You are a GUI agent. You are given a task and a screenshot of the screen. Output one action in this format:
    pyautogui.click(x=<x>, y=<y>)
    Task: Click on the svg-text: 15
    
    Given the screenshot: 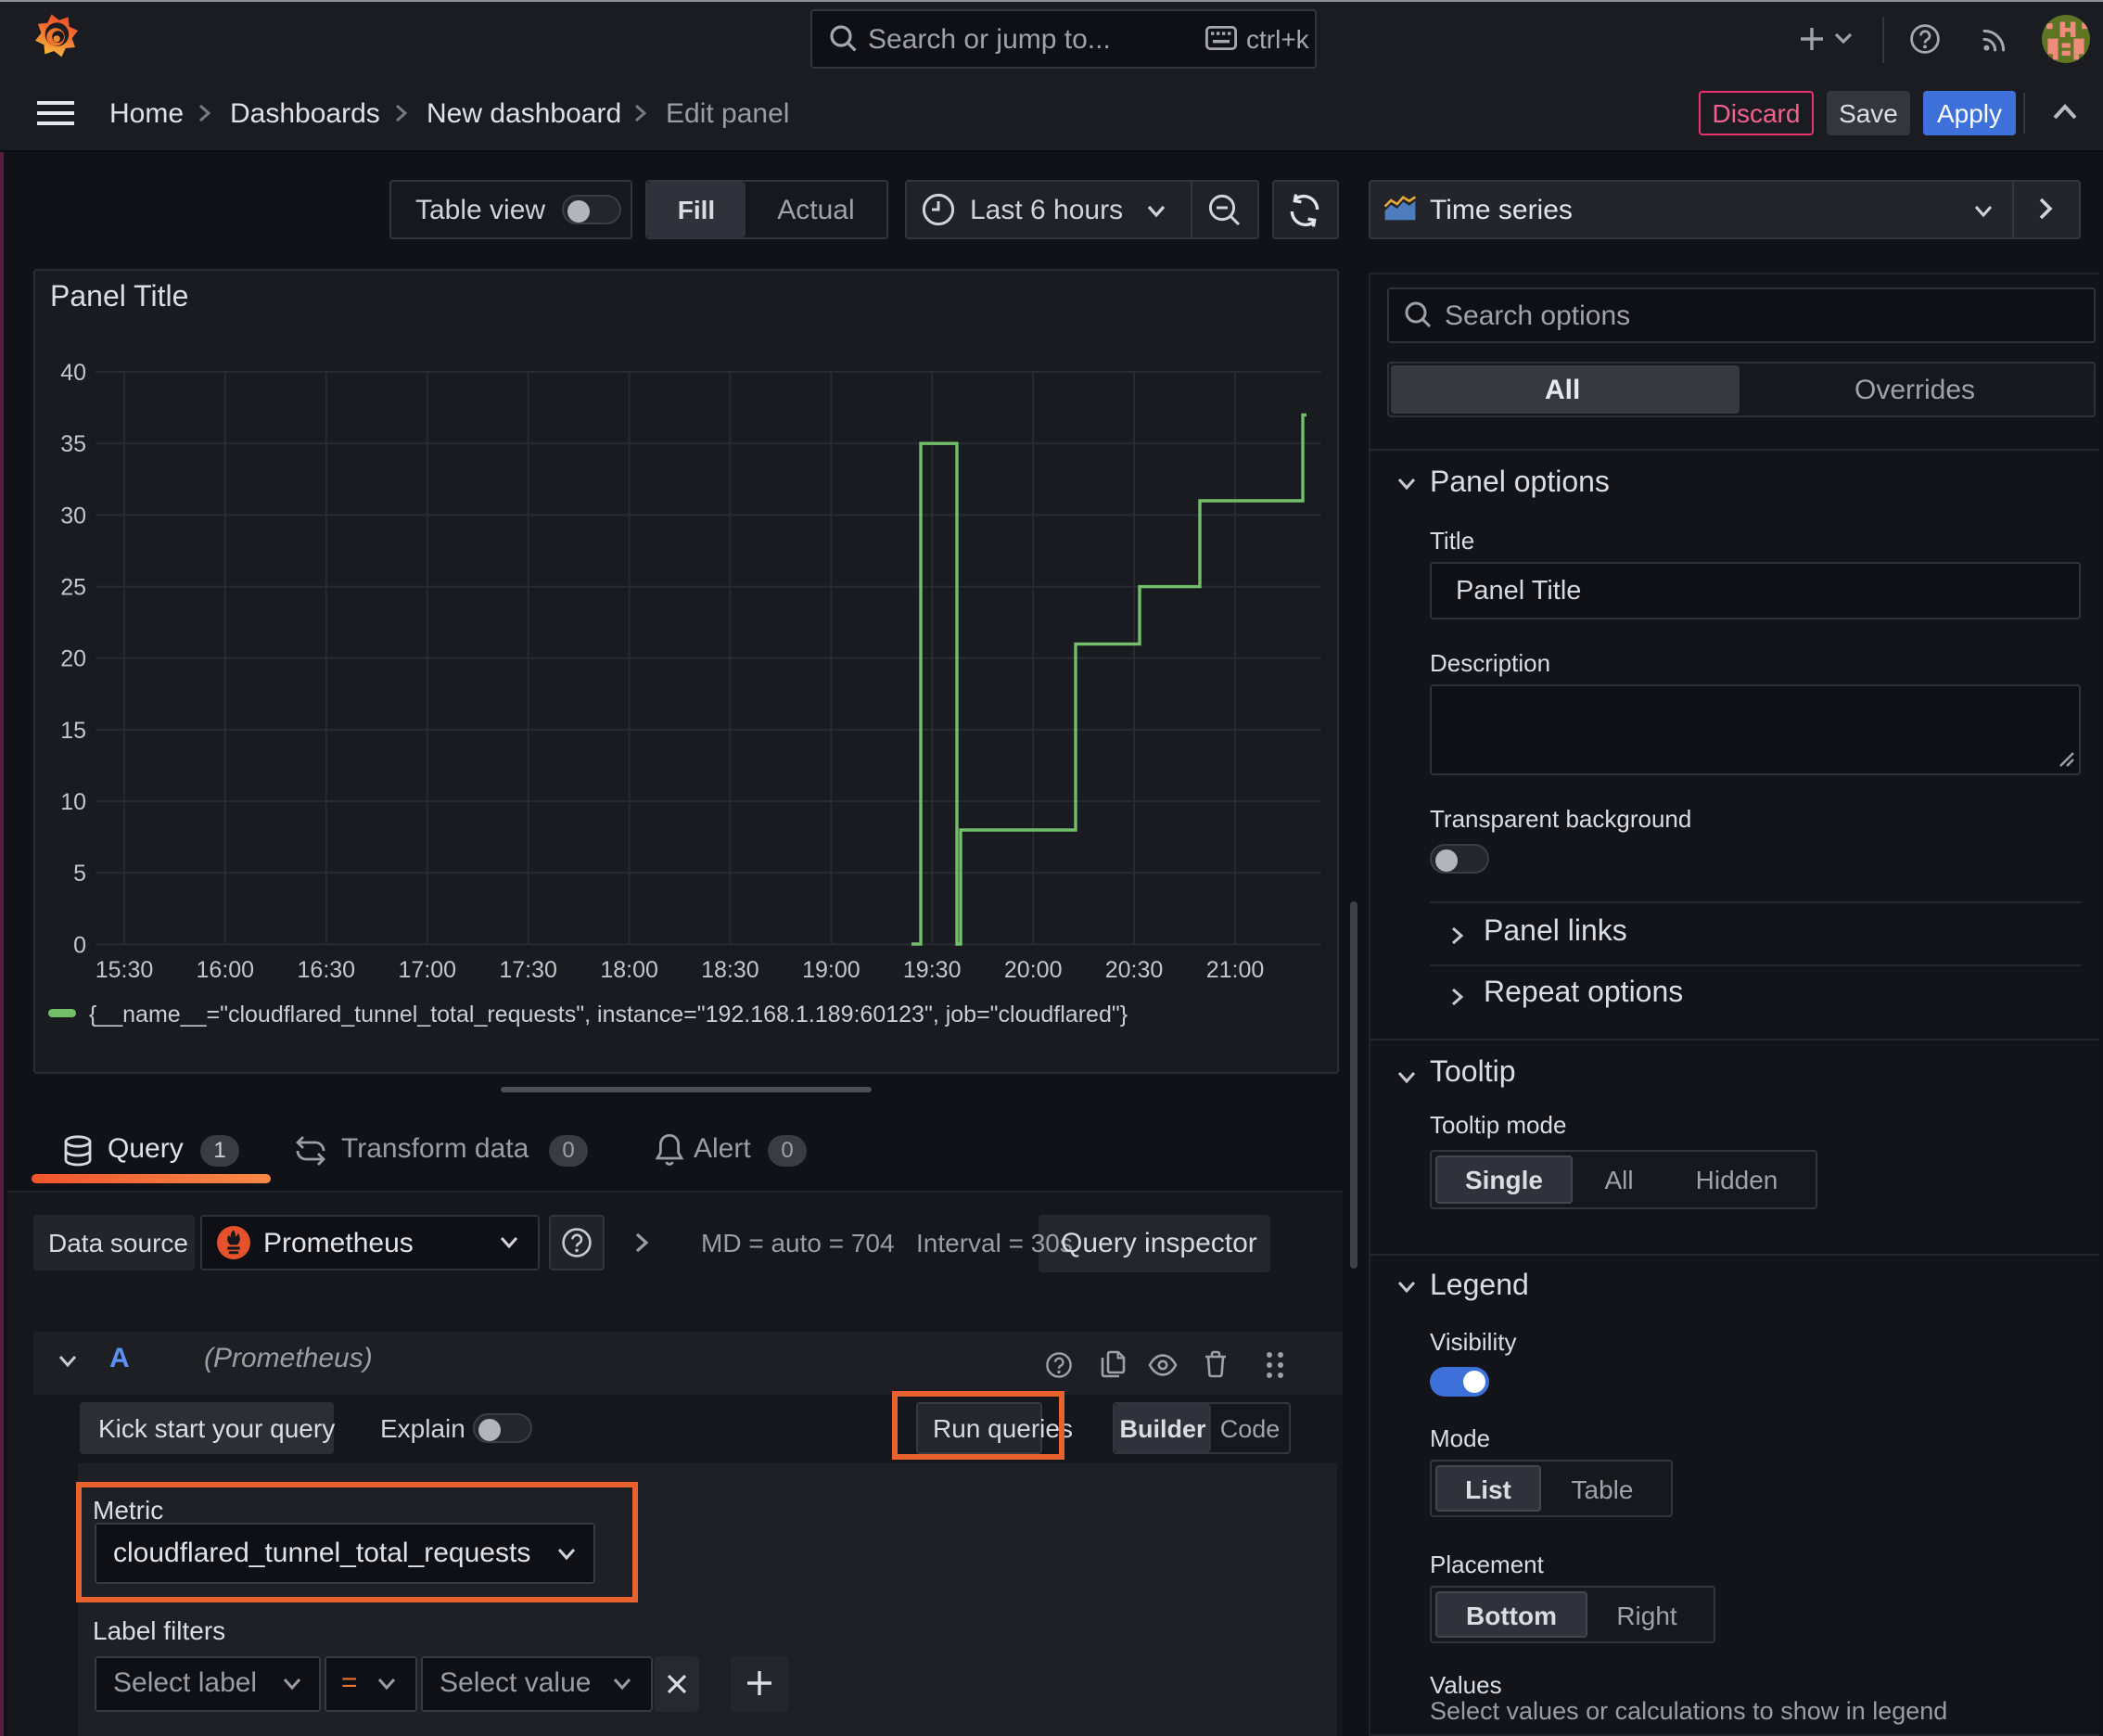 What is the action you would take?
    pyautogui.click(x=73, y=731)
    